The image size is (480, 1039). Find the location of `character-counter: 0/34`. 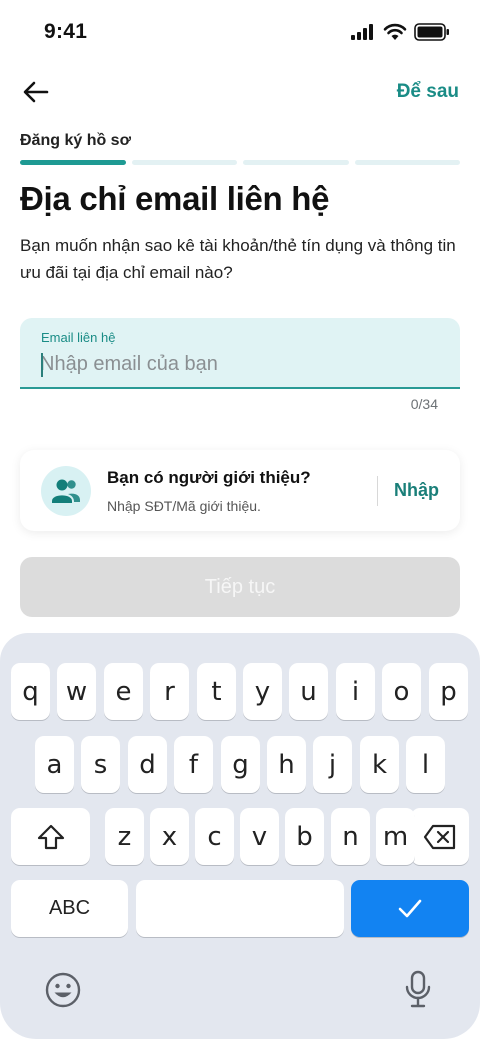

character-counter: 0/34 is located at coordinates (424, 404).